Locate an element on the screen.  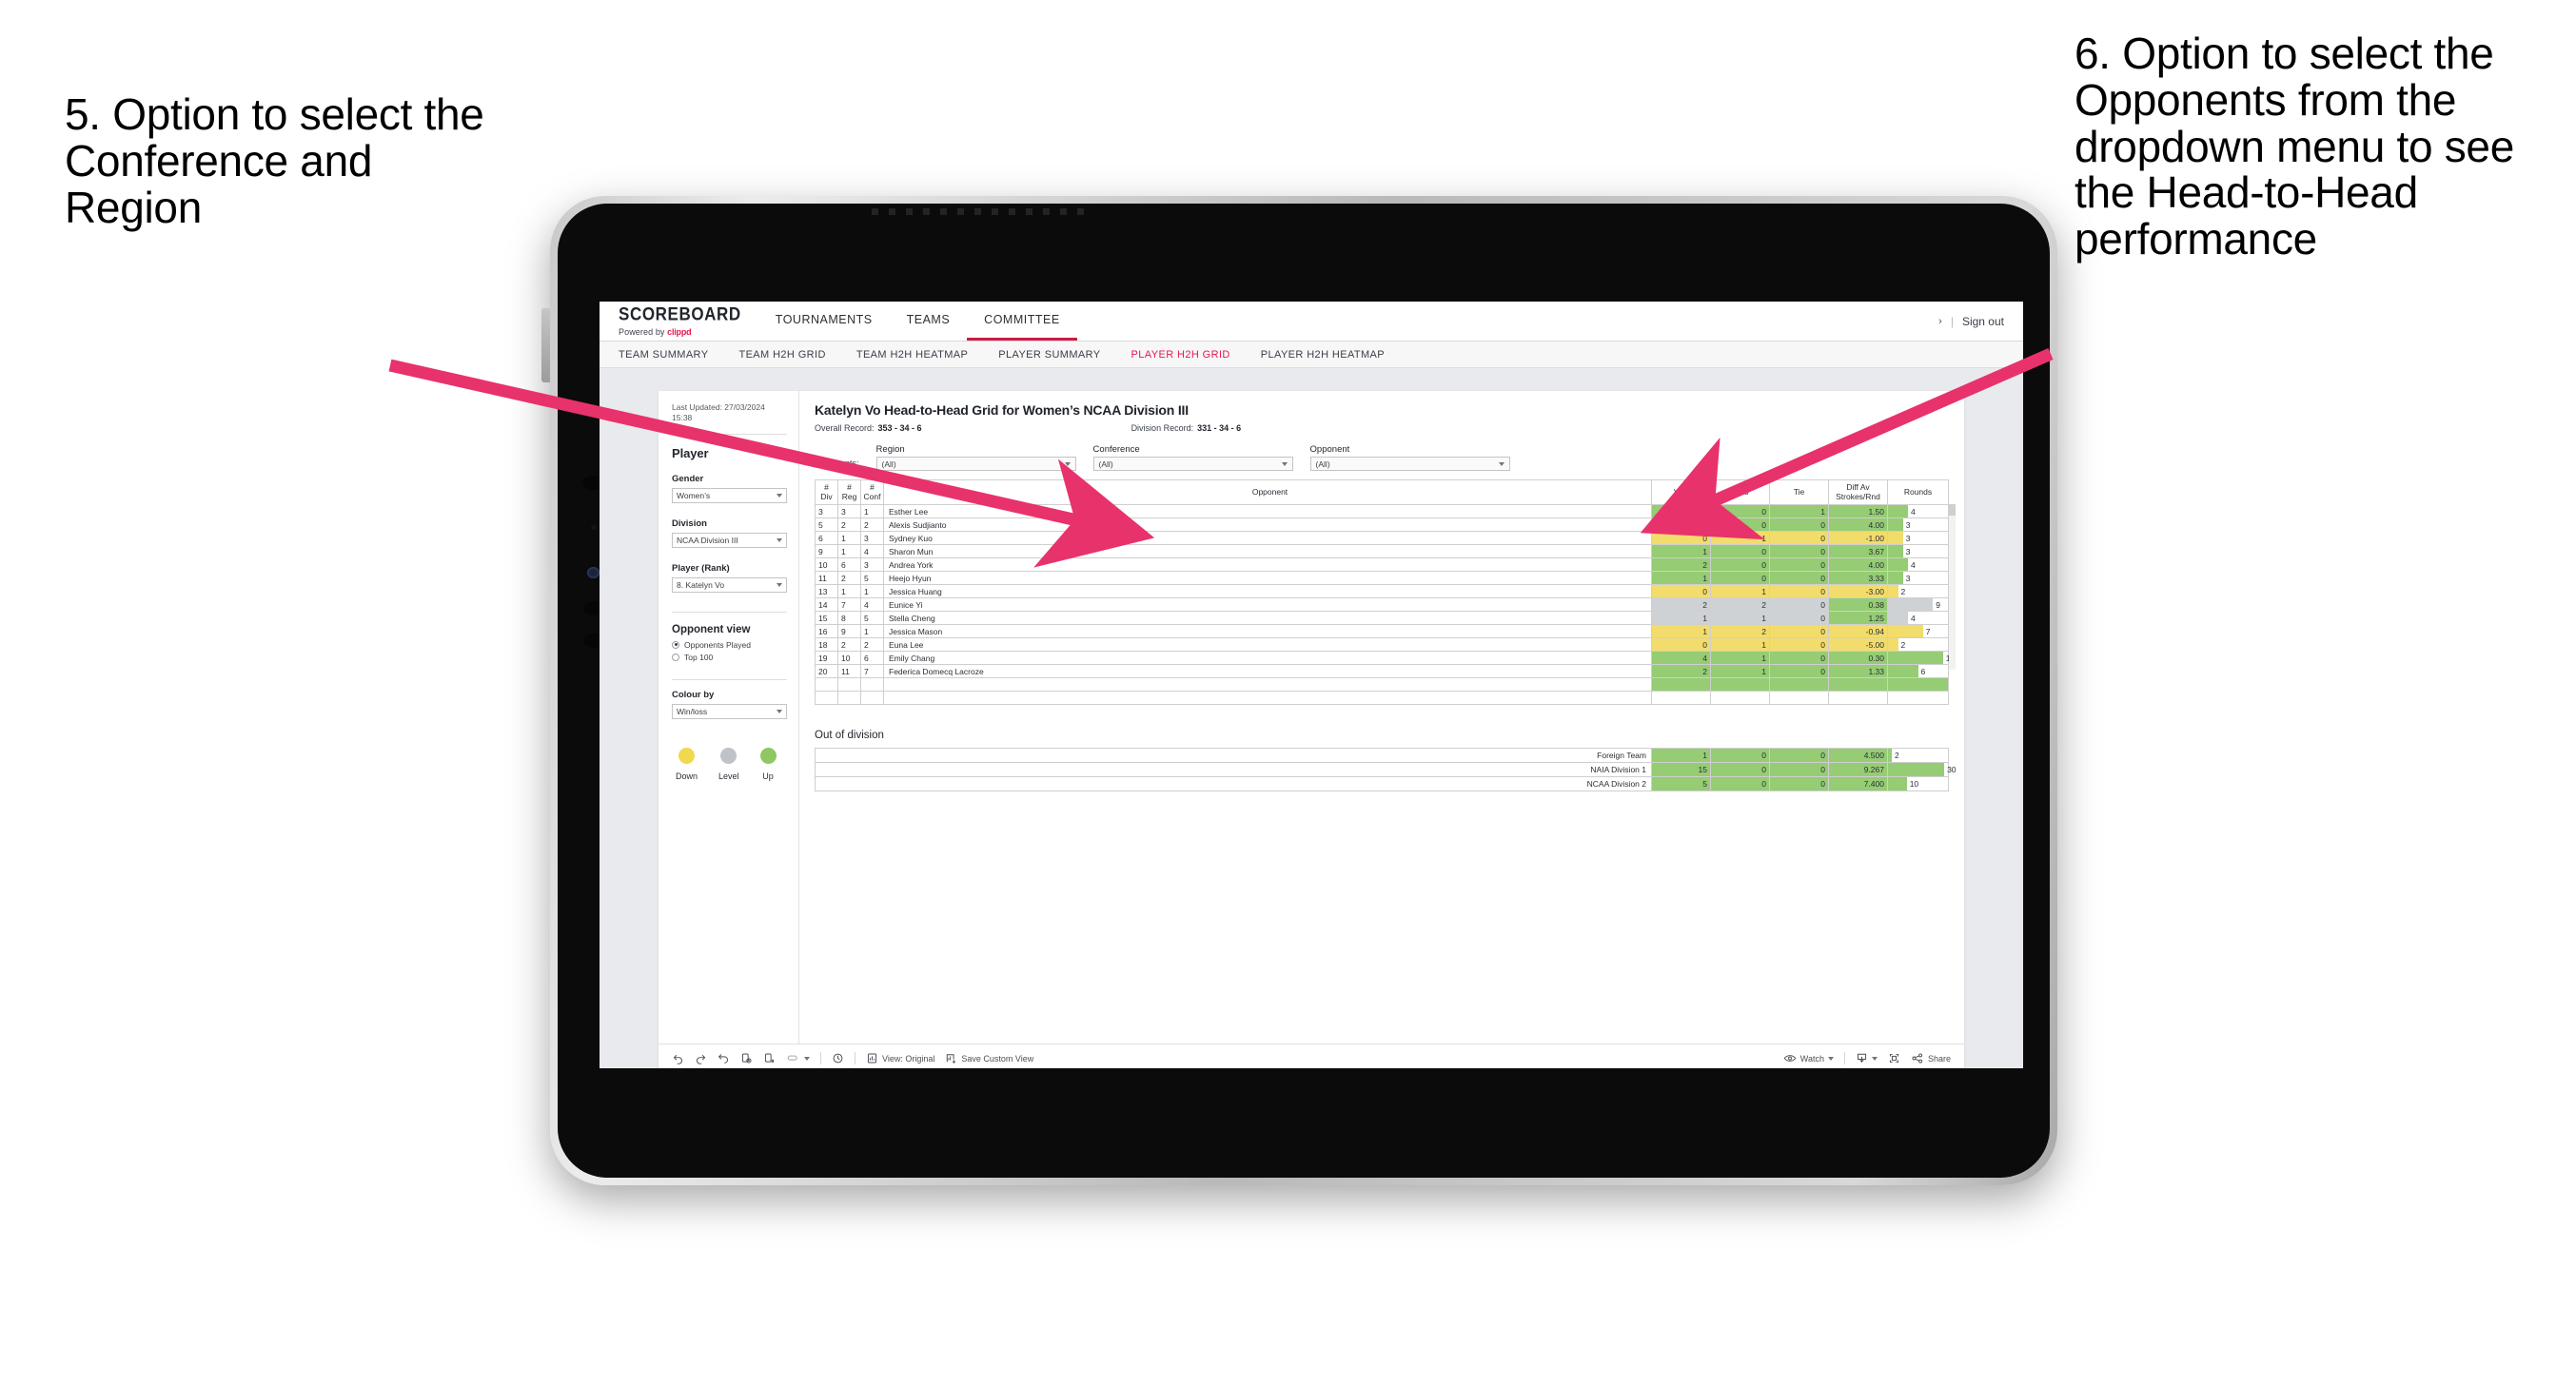
view-original-button: View: Original is located at coordinates (900, 1058).